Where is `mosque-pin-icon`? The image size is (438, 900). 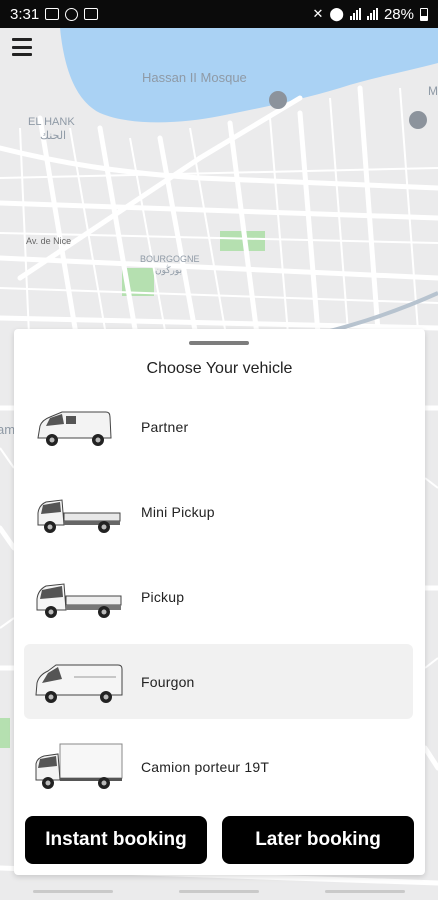
mosque-pin-icon is located at coordinates (278, 100).